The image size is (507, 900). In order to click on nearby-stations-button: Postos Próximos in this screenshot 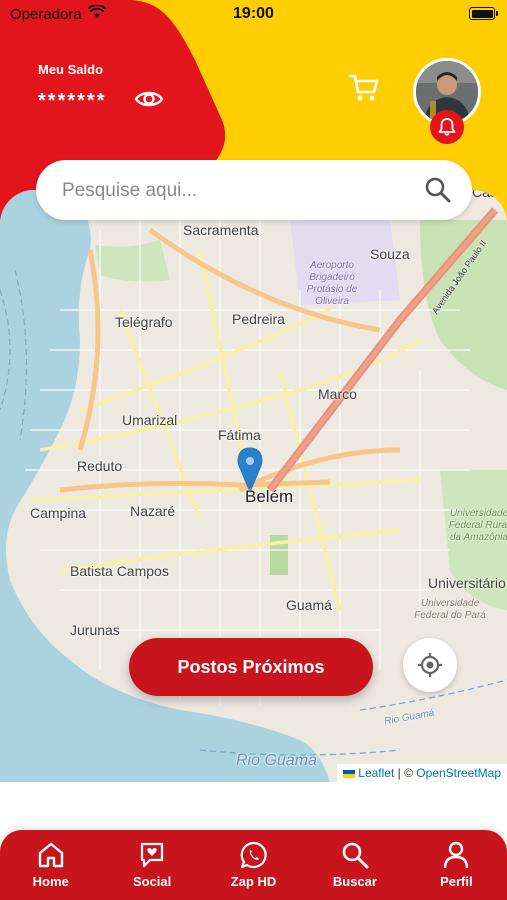, I will do `click(251, 667)`.